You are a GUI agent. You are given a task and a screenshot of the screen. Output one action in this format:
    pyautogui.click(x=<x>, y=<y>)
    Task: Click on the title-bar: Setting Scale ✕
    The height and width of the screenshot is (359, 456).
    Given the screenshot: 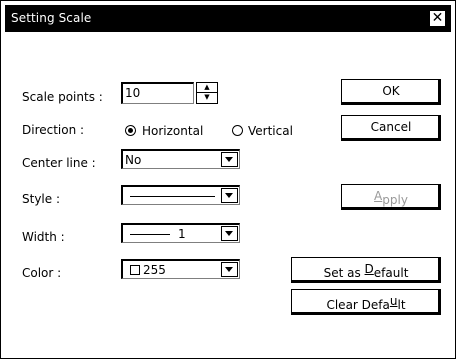 What is the action you would take?
    pyautogui.click(x=228, y=18)
    